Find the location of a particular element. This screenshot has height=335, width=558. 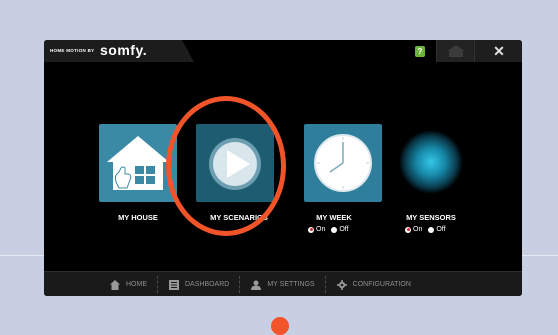

my-sensors-tile is located at coordinates (431, 163).